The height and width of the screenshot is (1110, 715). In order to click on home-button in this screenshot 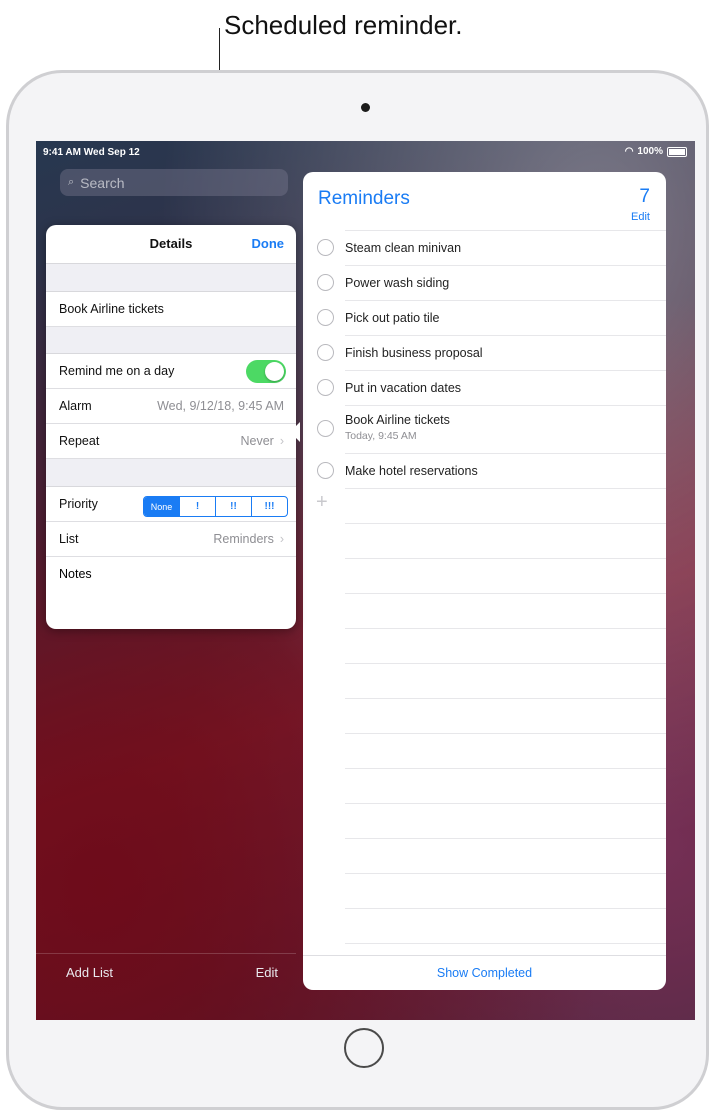, I will do `click(364, 1048)`.